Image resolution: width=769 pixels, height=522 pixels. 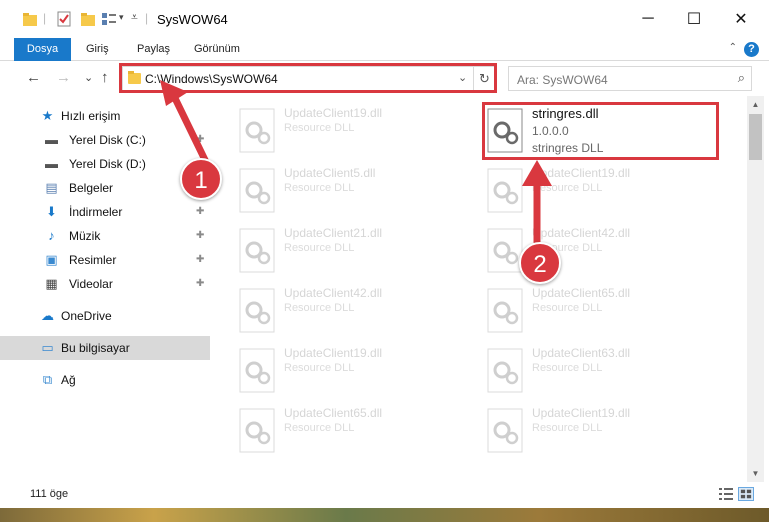 What do you see at coordinates (105, 380) in the screenshot?
I see `sidebar-item-network: ⧉ Ağ` at bounding box center [105, 380].